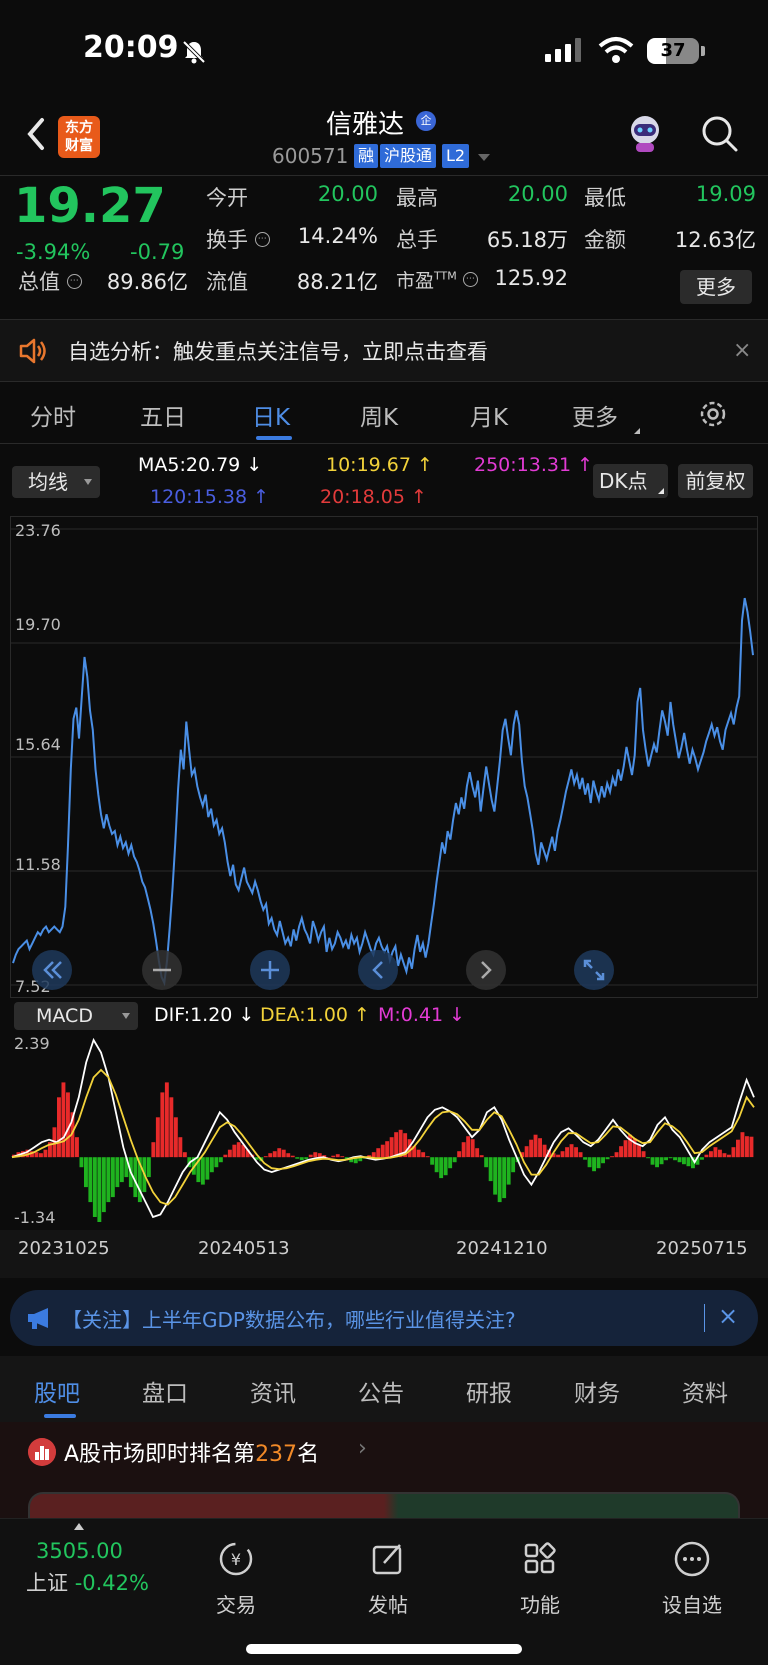 This screenshot has height=1665, width=768. Describe the element at coordinates (163, 415) in the screenshot. I see `tab-five-day: 五日` at that location.